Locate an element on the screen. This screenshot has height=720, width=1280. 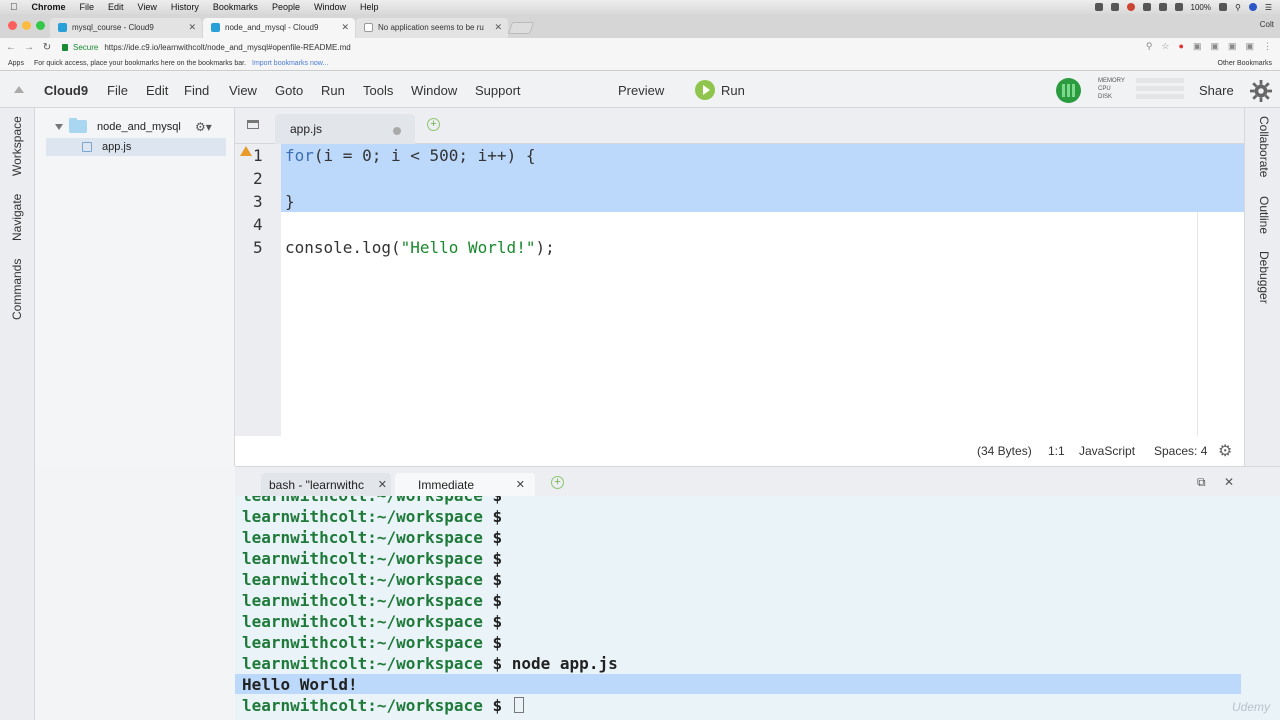
new-tab-plus-icon: + is located at coordinates (433, 124).